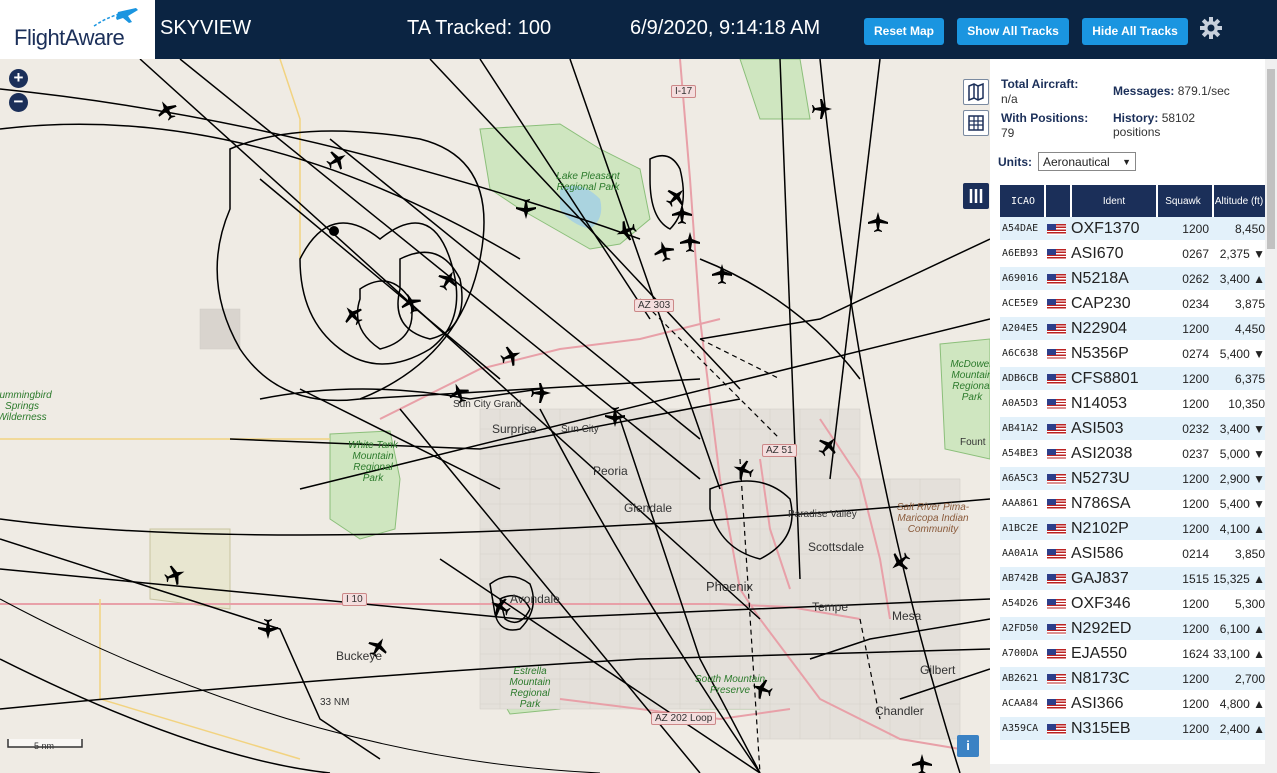  Describe the element at coordinates (18, 102) in the screenshot. I see `zoom-out-button: −` at that location.